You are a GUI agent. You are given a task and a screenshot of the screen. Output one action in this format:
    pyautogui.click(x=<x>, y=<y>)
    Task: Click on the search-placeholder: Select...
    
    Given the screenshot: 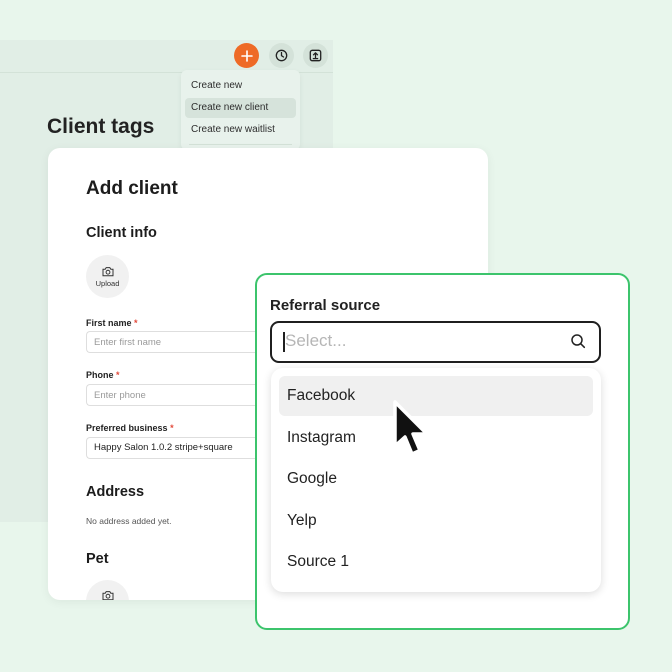 What is the action you would take?
    pyautogui.click(x=316, y=340)
    